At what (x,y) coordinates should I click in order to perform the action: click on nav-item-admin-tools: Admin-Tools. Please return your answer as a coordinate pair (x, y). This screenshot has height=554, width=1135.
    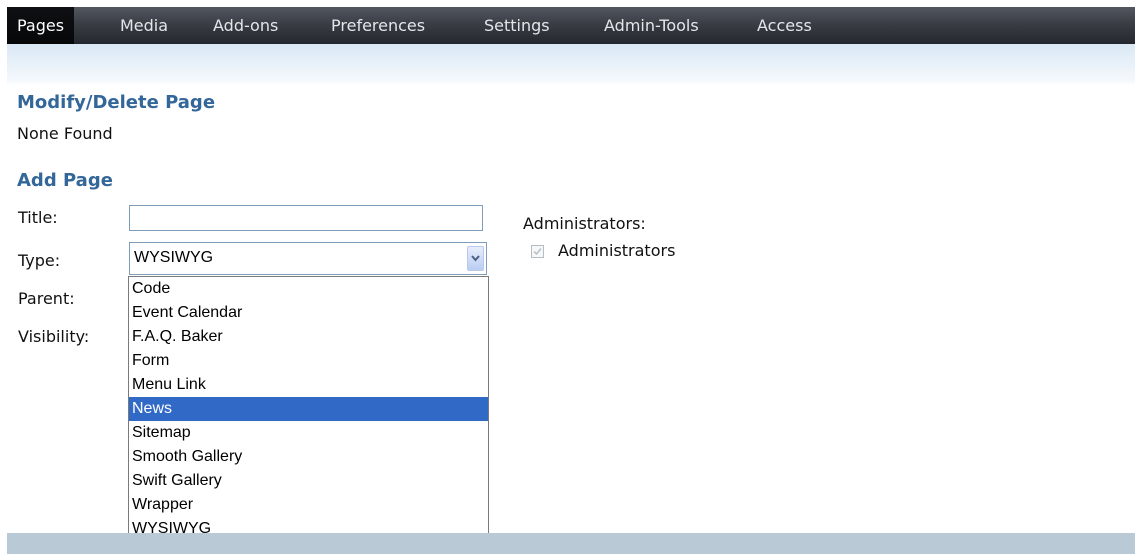
    Looking at the image, I should click on (651, 25).